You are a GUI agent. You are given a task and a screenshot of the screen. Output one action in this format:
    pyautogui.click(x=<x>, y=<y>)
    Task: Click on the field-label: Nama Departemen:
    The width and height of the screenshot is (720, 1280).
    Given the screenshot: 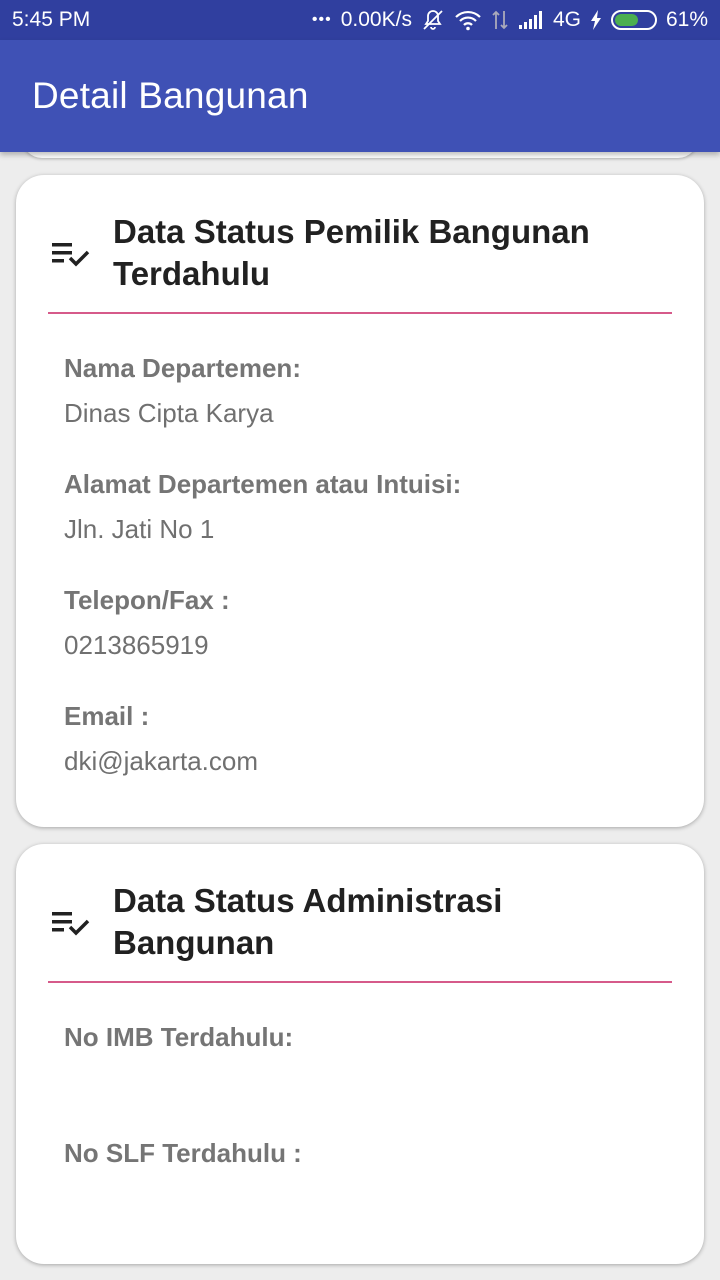 What is the action you would take?
    pyautogui.click(x=182, y=368)
    